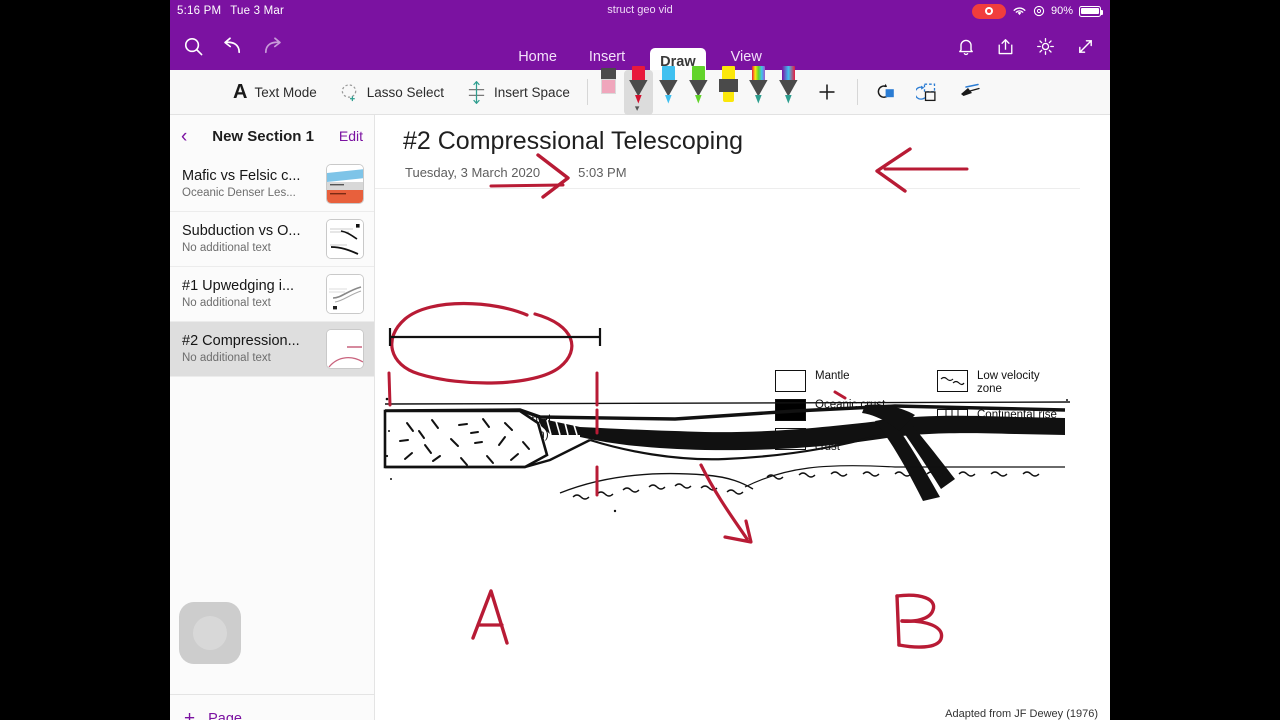 The image size is (1280, 720). I want to click on status-bar-left: 5:16 PM Tue 3 Mar, so click(227, 11).